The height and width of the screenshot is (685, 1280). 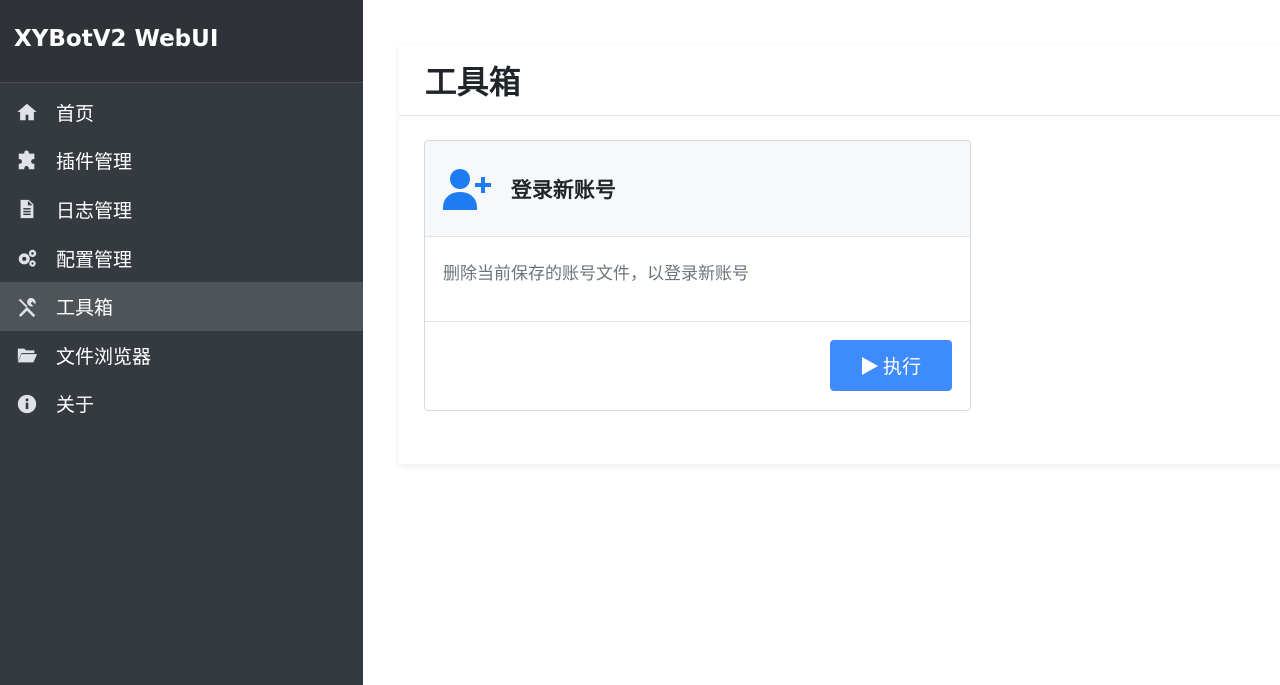 I want to click on sidebar-item-plugins: 插件管理, so click(x=181, y=161).